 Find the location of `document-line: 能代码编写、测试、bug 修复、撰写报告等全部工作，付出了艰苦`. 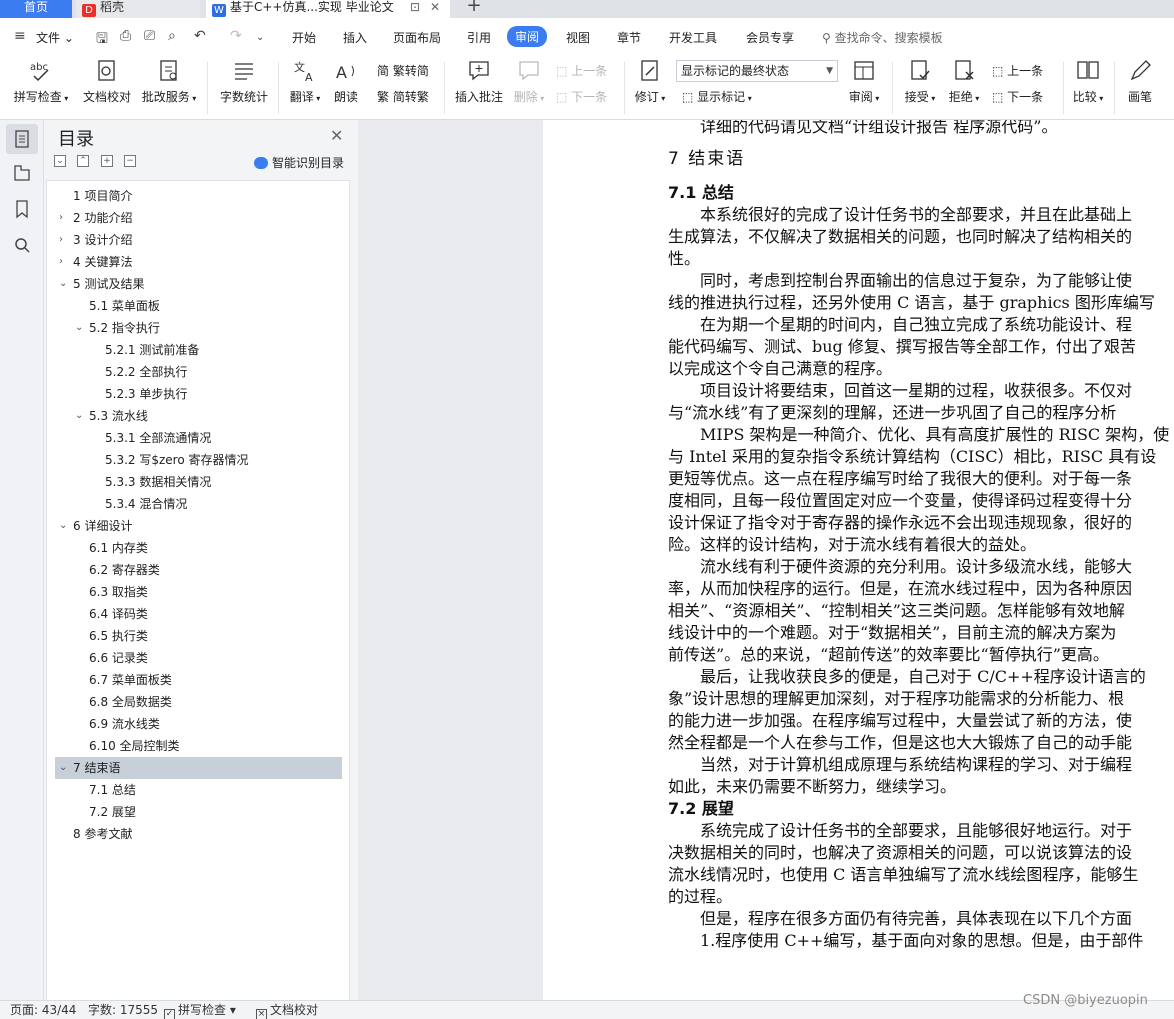

document-line: 能代码编写、测试、bug 修复、撰写报告等全部工作，付出了艰苦 is located at coordinates (902, 346).